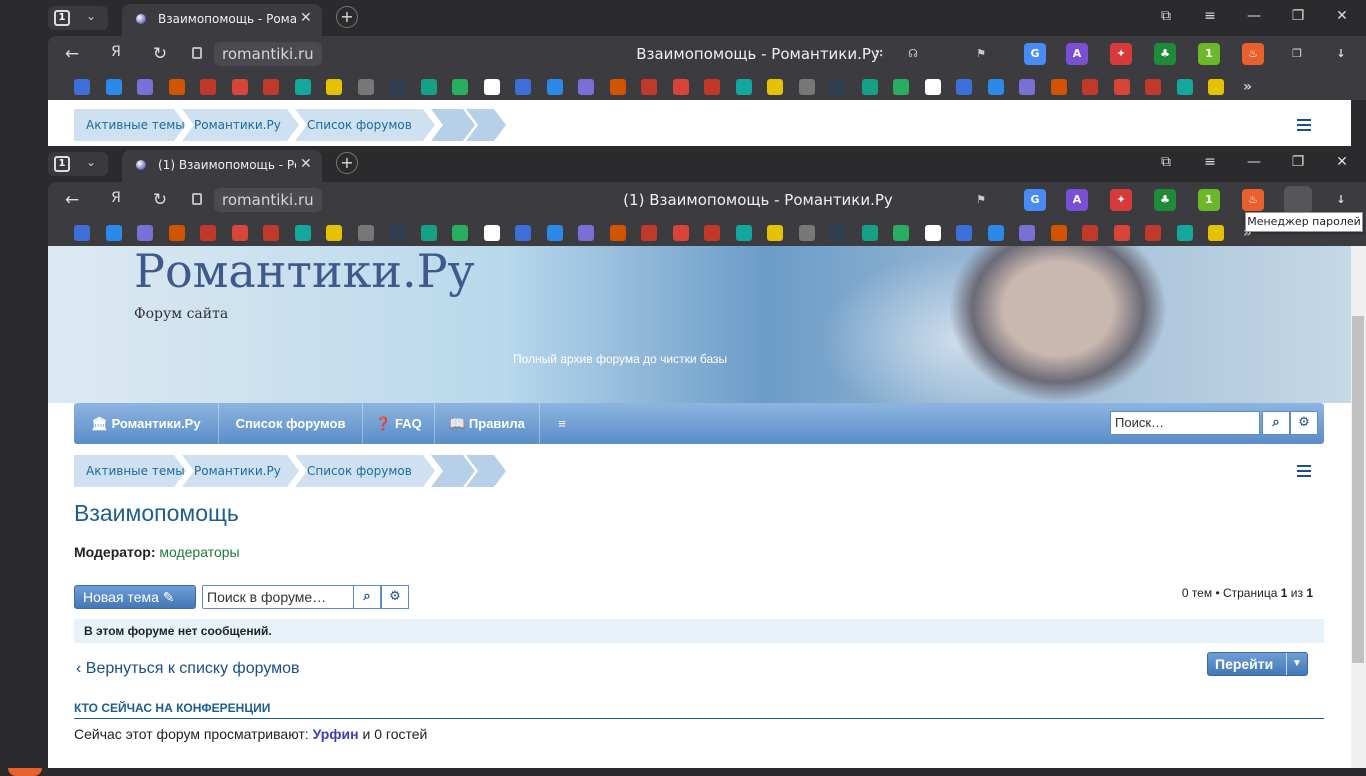 This screenshot has height=776, width=1366. I want to click on jump-button: Перейти ▼, so click(1257, 664).